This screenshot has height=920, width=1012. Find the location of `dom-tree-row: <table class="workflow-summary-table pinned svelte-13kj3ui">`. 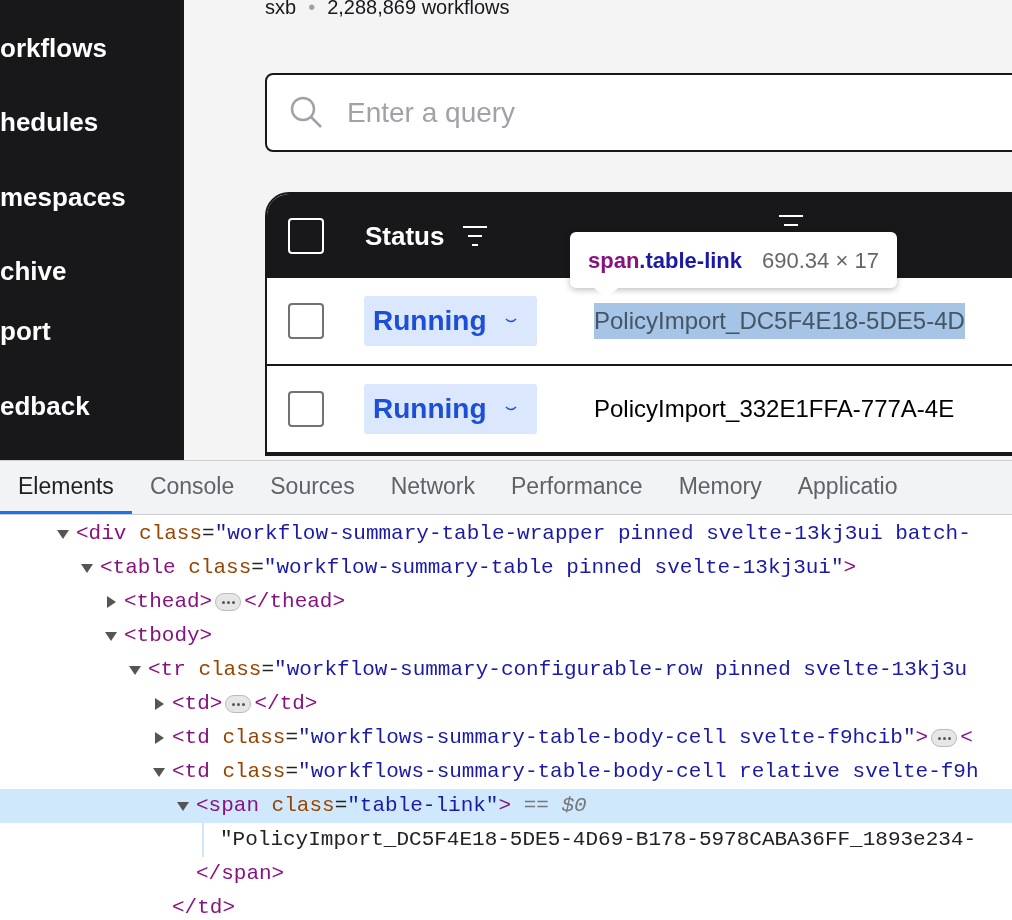

dom-tree-row: <table class="workflow-summary-table pinned svelte-13kj3ui"> is located at coordinates (506, 568).